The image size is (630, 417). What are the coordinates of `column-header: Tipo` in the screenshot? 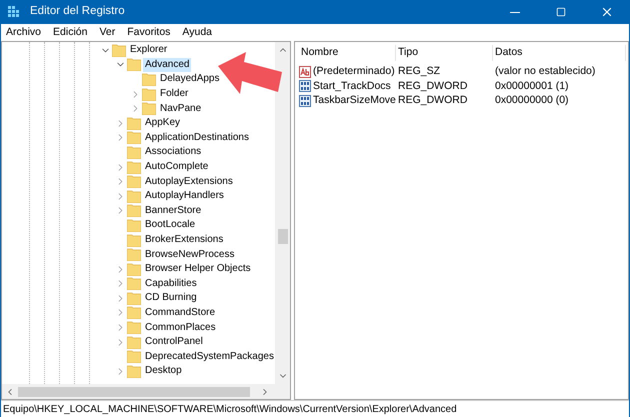 It's located at (445, 53).